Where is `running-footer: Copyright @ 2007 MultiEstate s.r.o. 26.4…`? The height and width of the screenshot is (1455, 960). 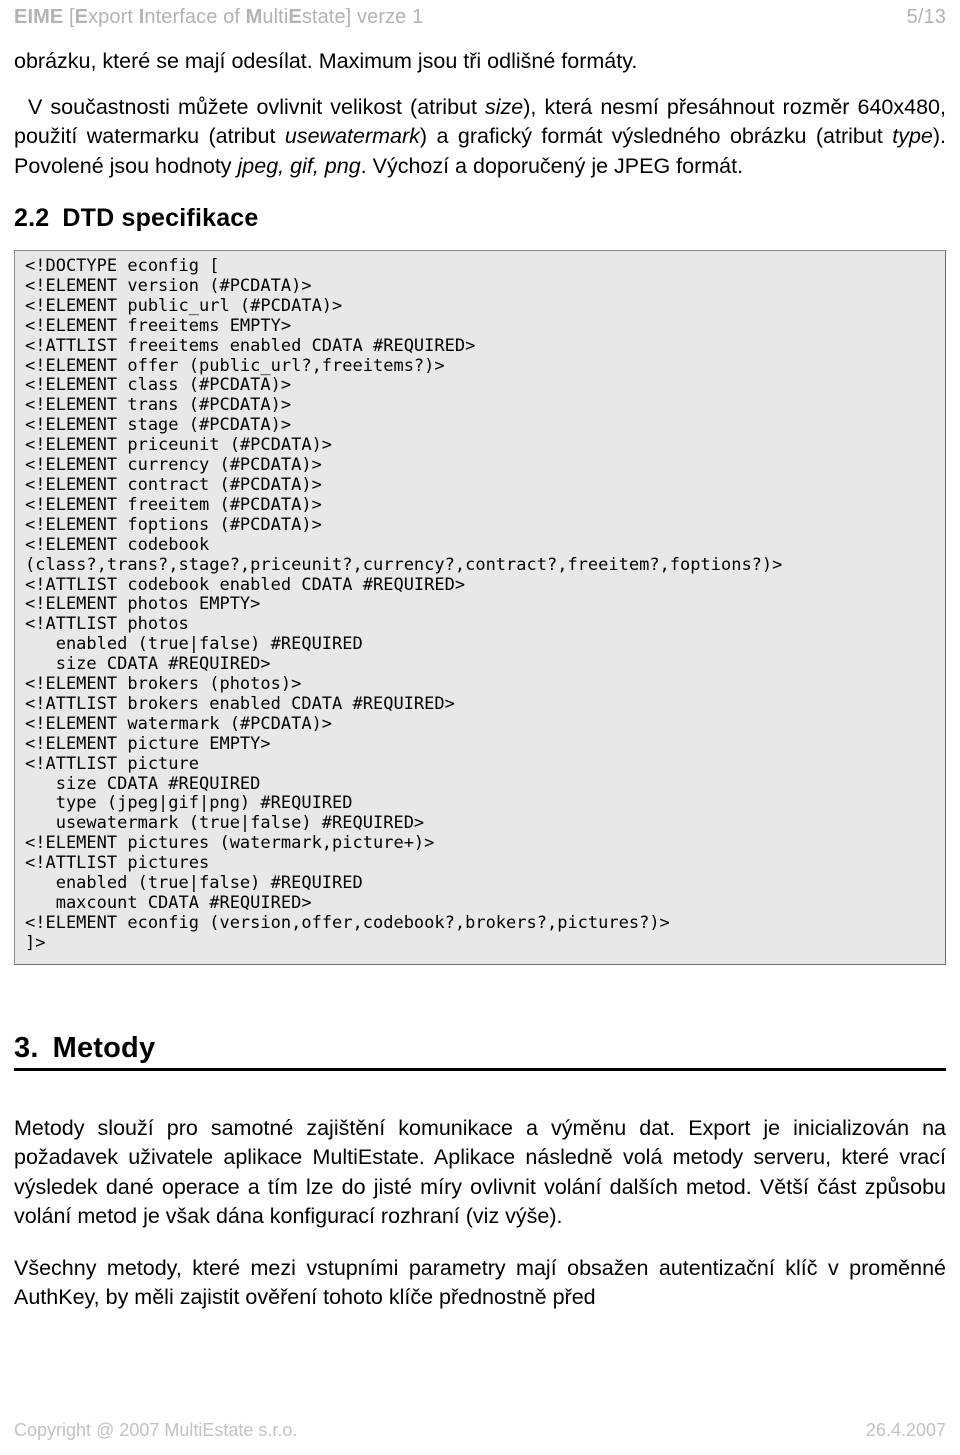 running-footer: Copyright @ 2007 MultiEstate s.r.o. 26.4… is located at coordinates (480, 1430).